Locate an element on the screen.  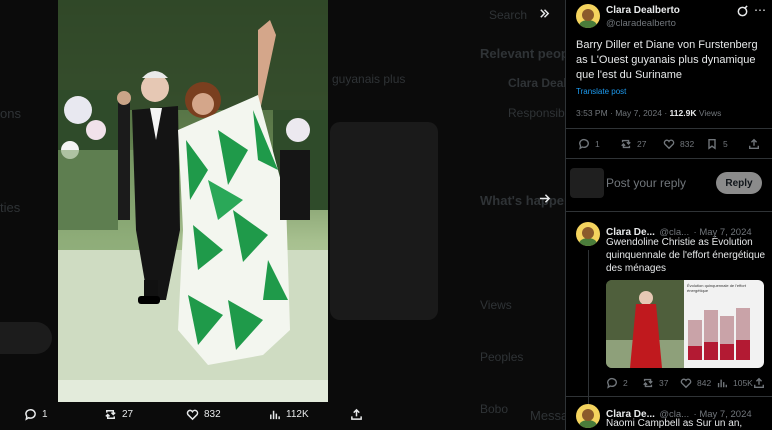
composer-avatar is located at coordinates (587, 183).